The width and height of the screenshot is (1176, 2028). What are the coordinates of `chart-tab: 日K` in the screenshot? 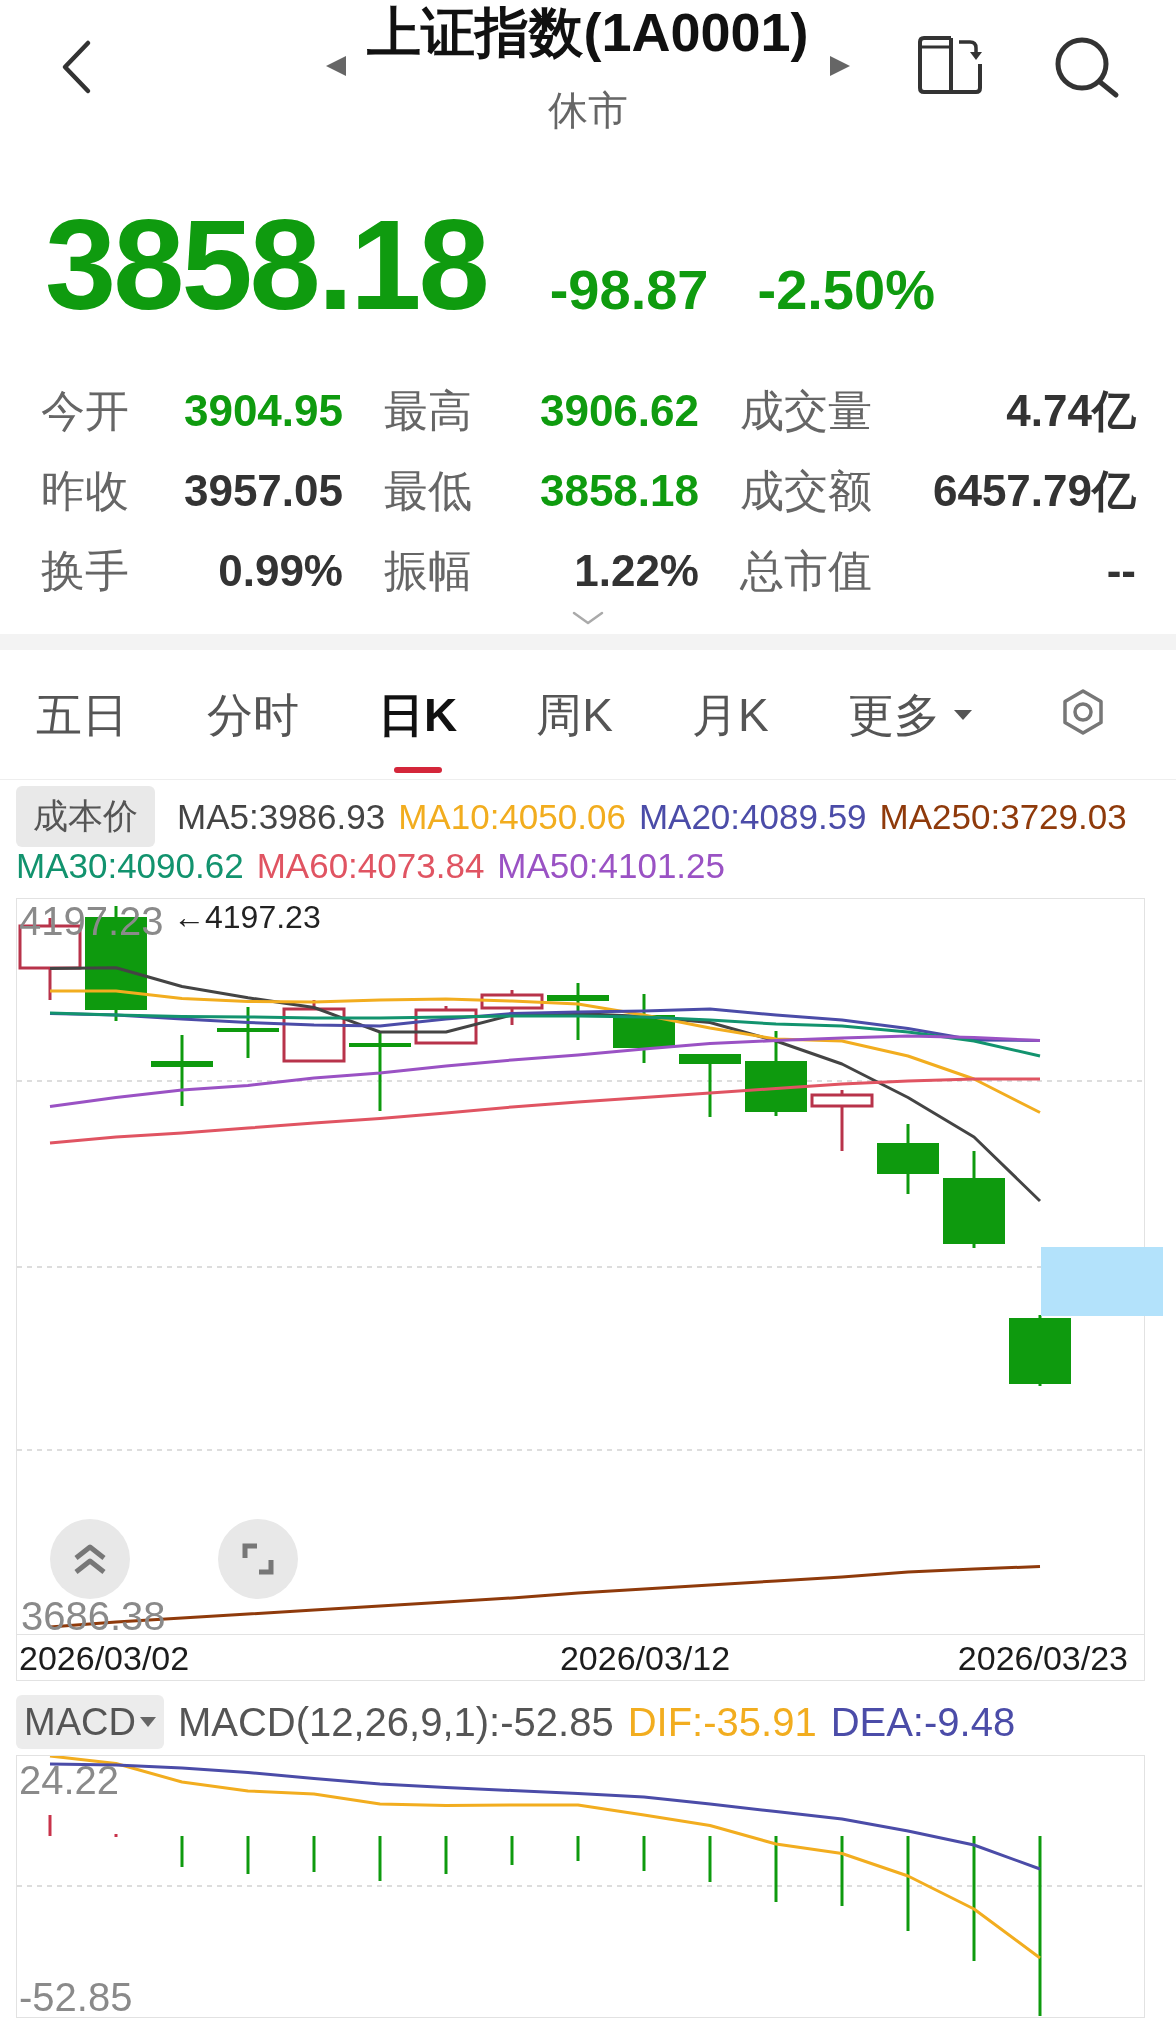 It's located at (418, 726).